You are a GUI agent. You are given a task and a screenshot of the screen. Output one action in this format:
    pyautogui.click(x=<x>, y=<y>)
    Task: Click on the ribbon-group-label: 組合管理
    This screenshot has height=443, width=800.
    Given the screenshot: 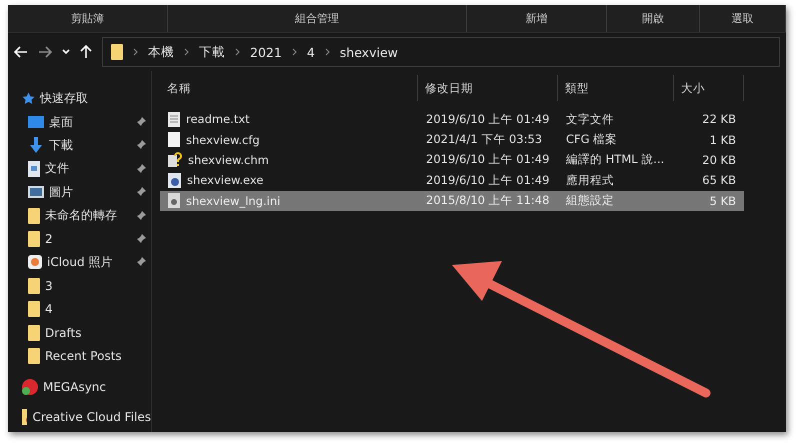 What is the action you would take?
    pyautogui.click(x=317, y=18)
    